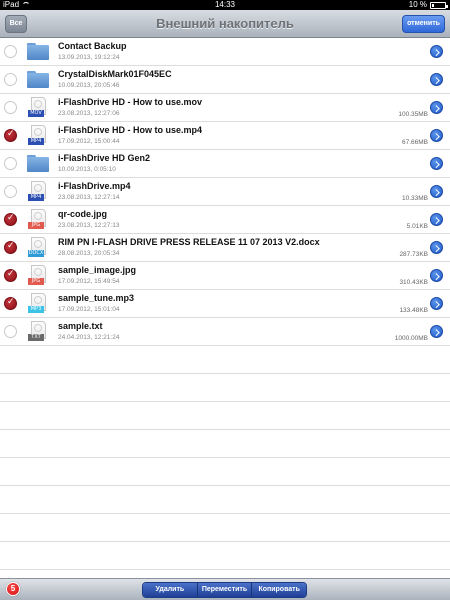 This screenshot has width=450, height=600. I want to click on file-date: 28.08.2013, 20:05:34, so click(89, 253).